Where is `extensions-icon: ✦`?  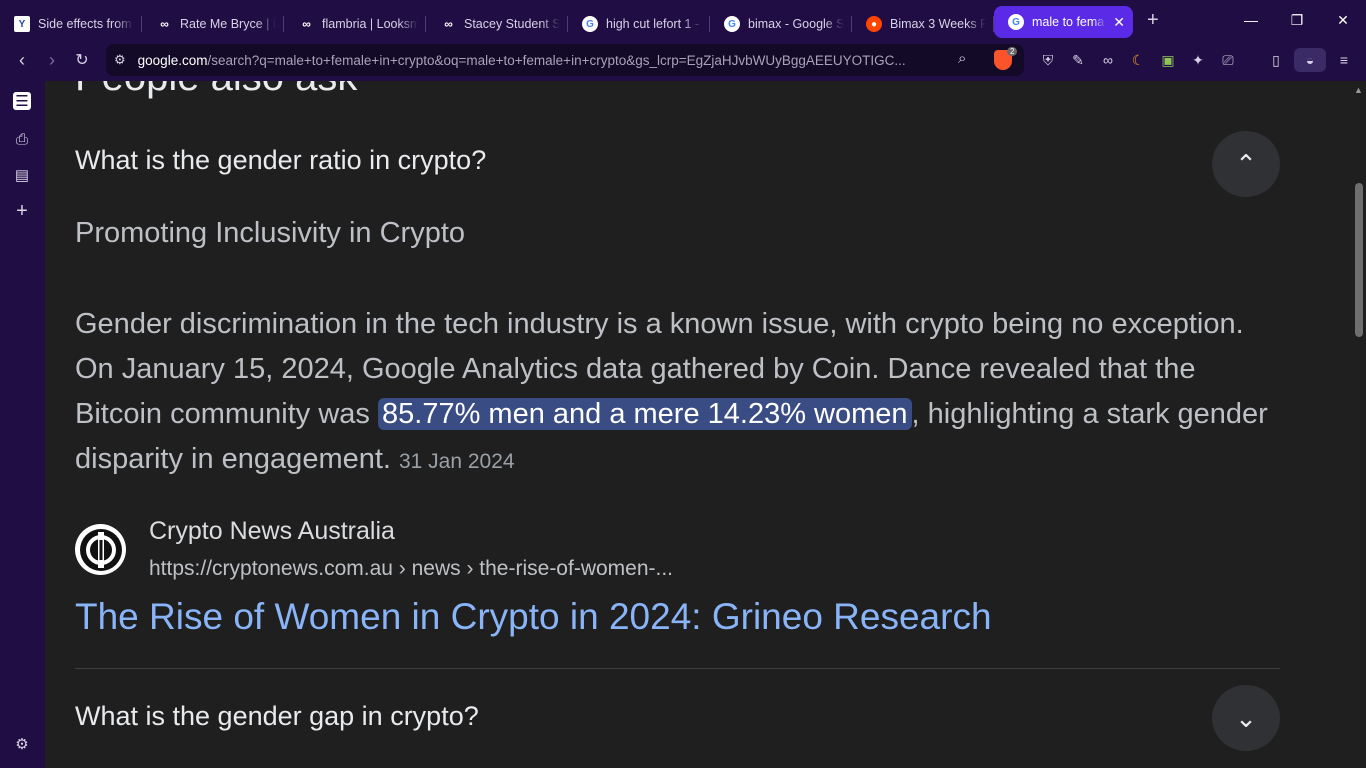 extensions-icon: ✦ is located at coordinates (1198, 60).